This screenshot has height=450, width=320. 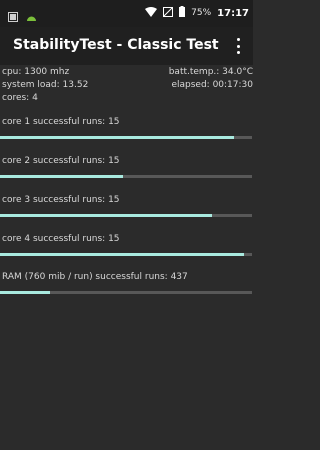 I want to click on core-4-progress-fill, so click(x=122, y=254).